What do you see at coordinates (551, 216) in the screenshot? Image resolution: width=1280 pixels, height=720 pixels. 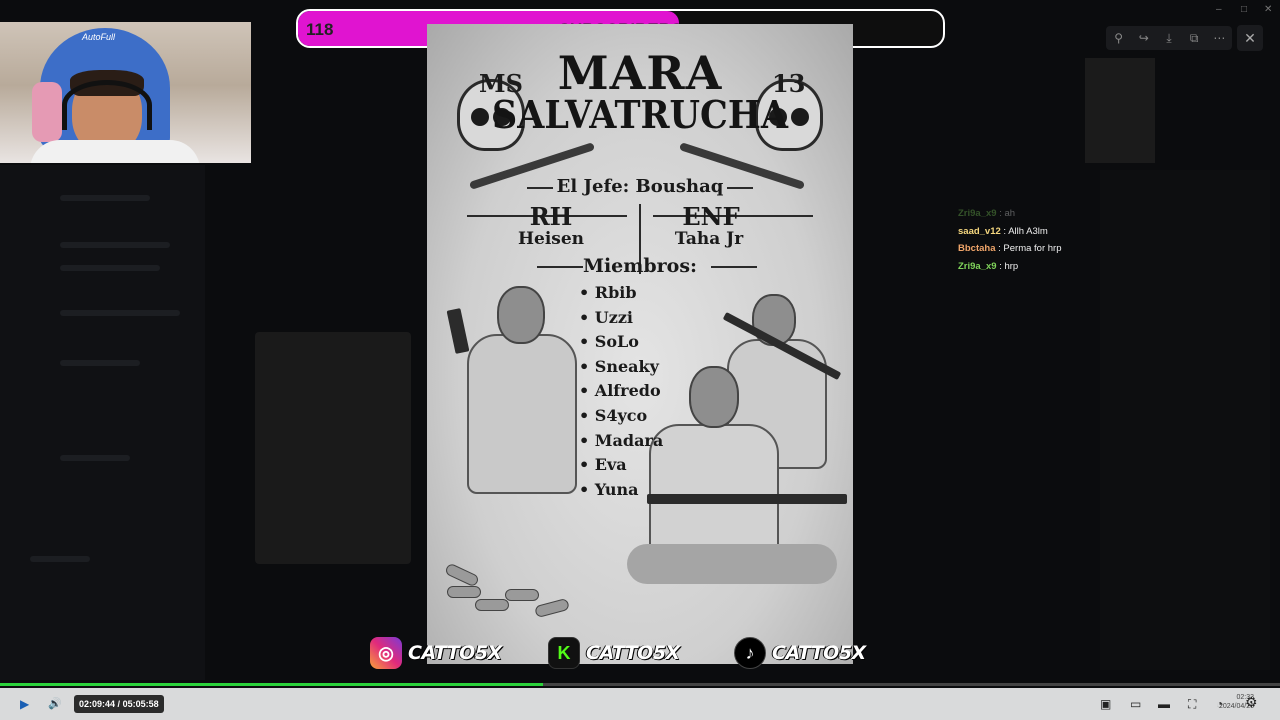 I see `poster-rank-left: RH` at bounding box center [551, 216].